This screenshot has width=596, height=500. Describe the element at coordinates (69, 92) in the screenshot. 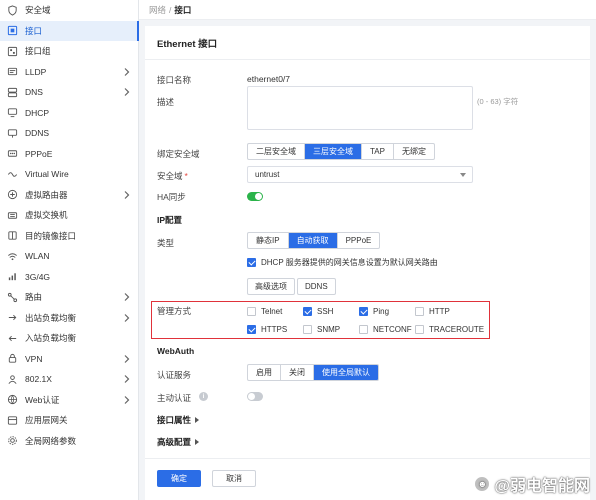

I see `sidebar-item: DNS` at that location.